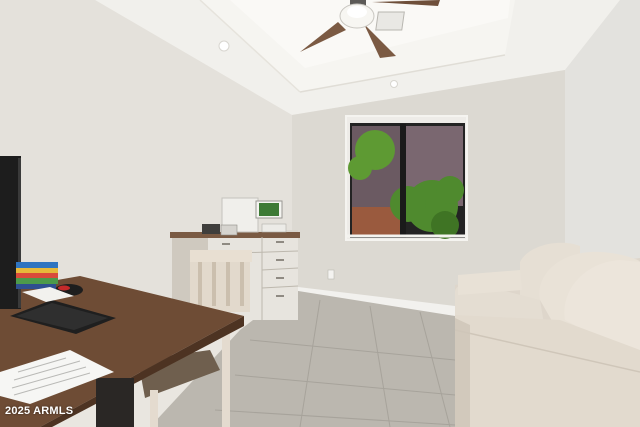 The height and width of the screenshot is (427, 640). I want to click on wall-outlet, so click(331, 274).